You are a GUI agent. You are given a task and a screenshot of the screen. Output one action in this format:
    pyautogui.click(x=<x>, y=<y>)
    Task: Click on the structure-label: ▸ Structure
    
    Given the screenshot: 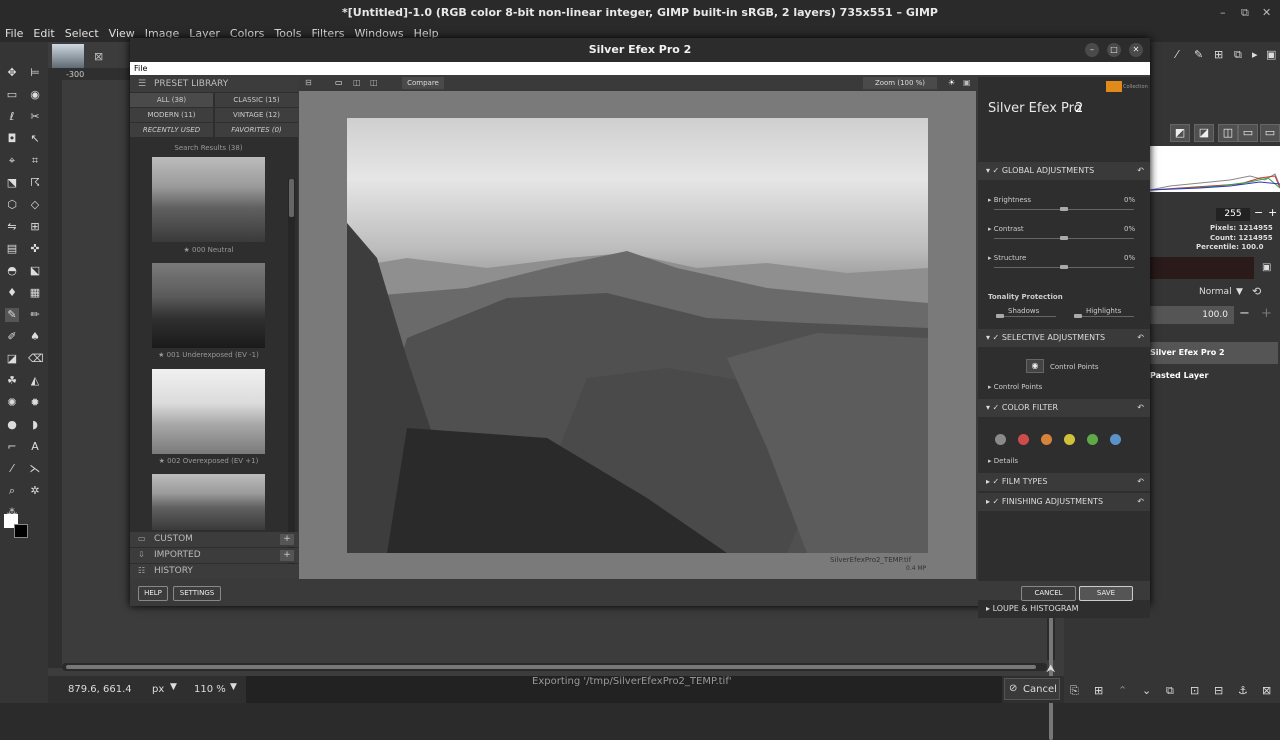 What is the action you would take?
    pyautogui.click(x=1007, y=258)
    